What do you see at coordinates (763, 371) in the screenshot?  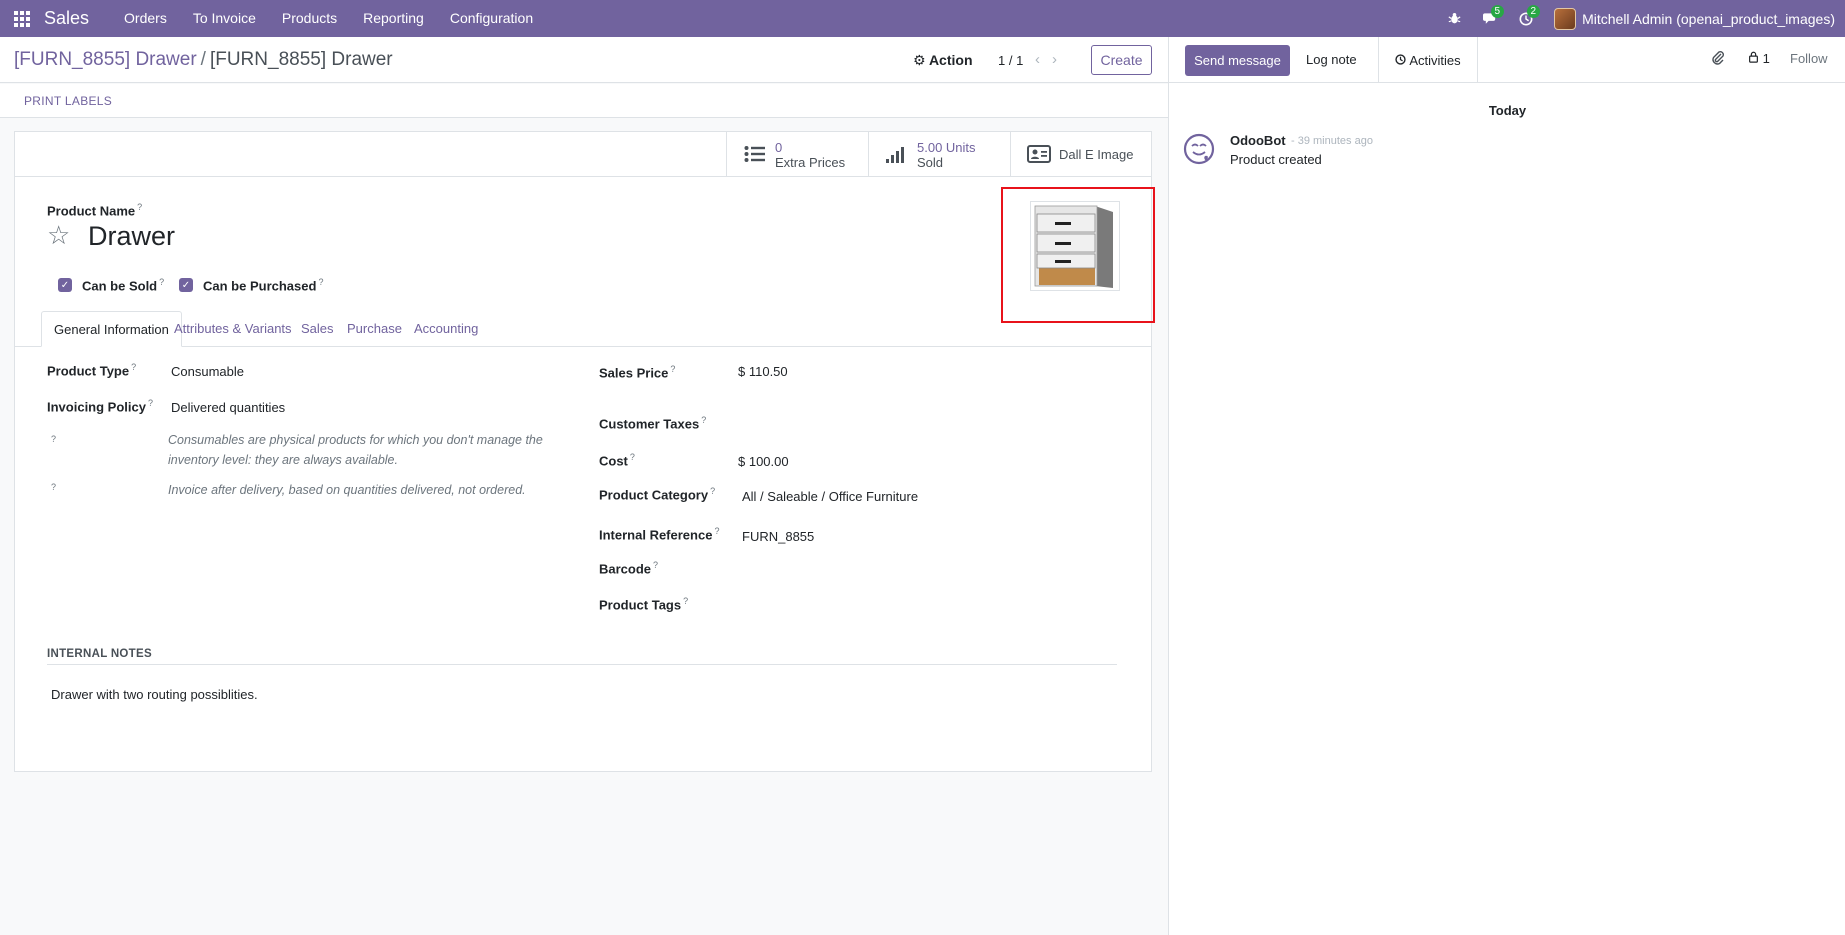 I see `sales-price-field: $ 110.50` at bounding box center [763, 371].